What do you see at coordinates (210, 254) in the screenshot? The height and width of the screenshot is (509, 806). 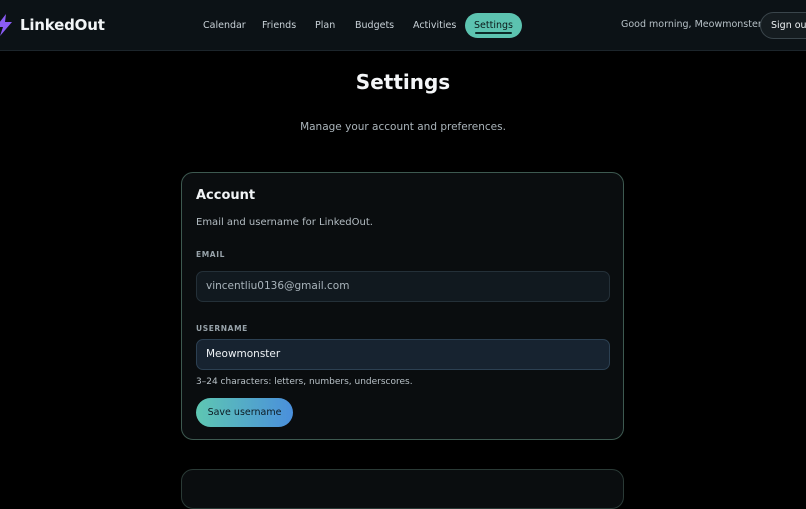 I see `email-label: EMAIL` at bounding box center [210, 254].